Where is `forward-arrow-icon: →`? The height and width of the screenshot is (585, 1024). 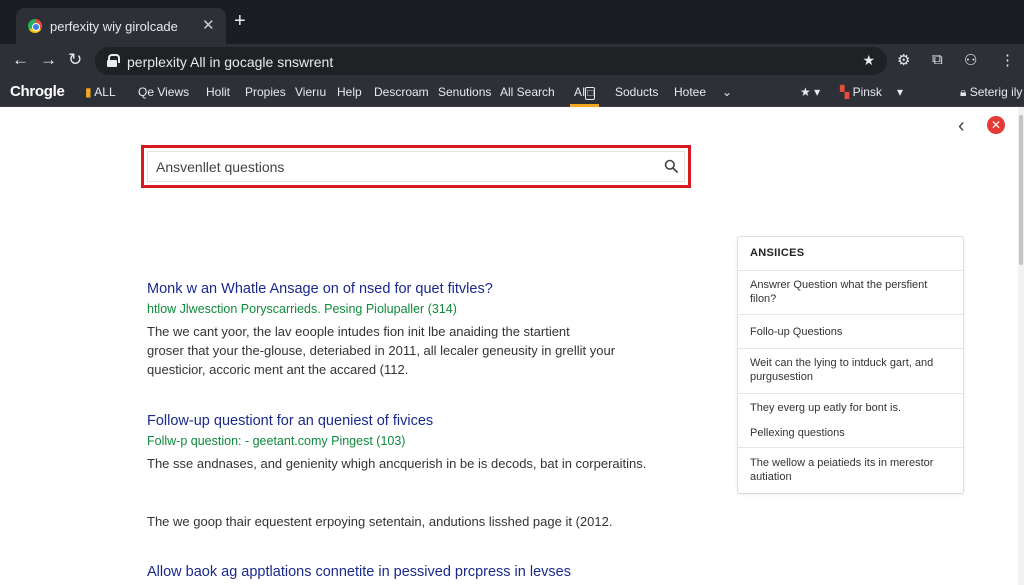
forward-arrow-icon: → is located at coordinates (48, 60).